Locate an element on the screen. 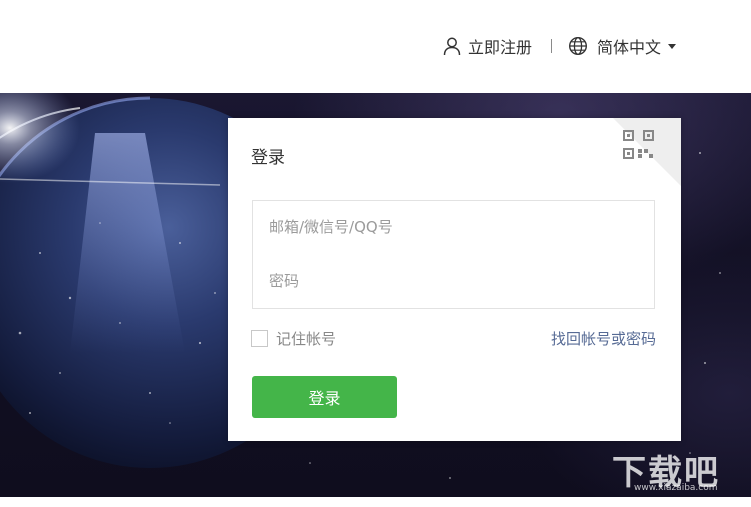  caret-down-icon is located at coordinates (672, 46).